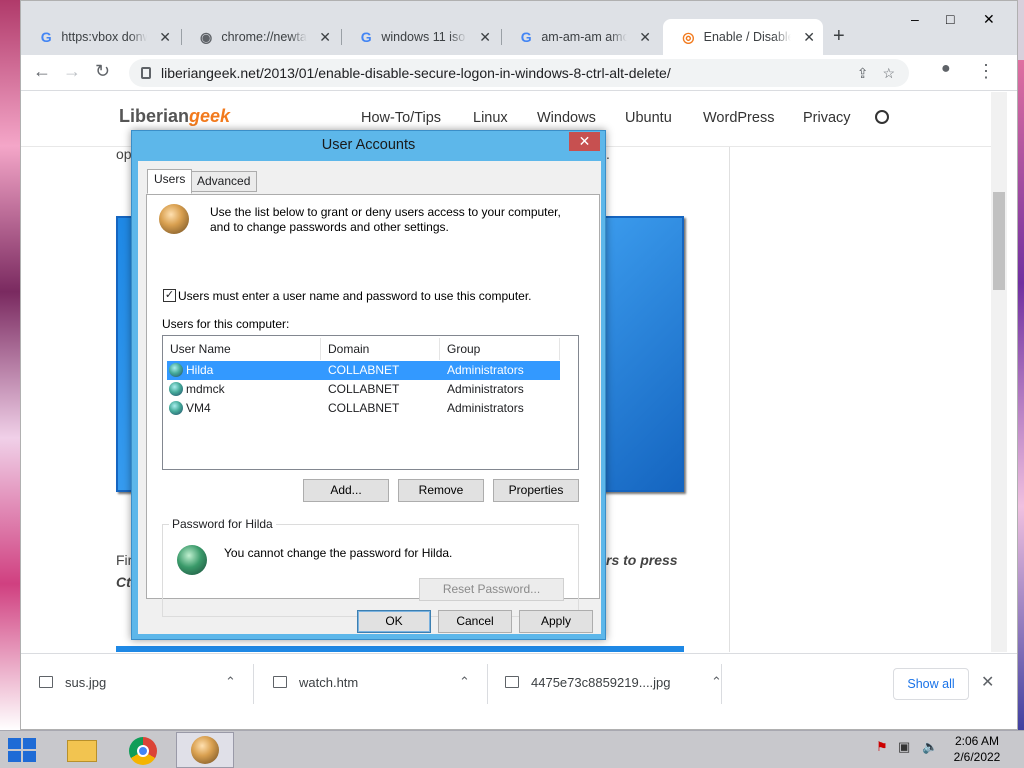 This screenshot has height=768, width=1024. Describe the element at coordinates (986, 71) in the screenshot. I see `menu-kebab-icon: ⋮` at that location.